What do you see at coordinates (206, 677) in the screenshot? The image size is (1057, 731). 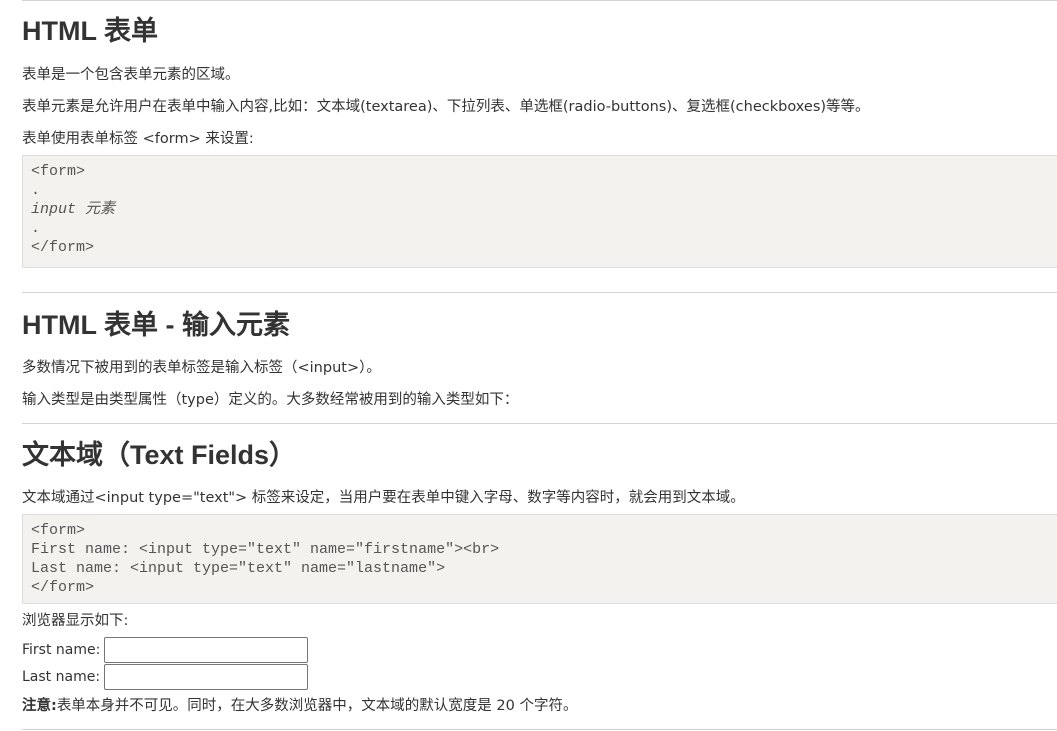 I see `last-name-input` at bounding box center [206, 677].